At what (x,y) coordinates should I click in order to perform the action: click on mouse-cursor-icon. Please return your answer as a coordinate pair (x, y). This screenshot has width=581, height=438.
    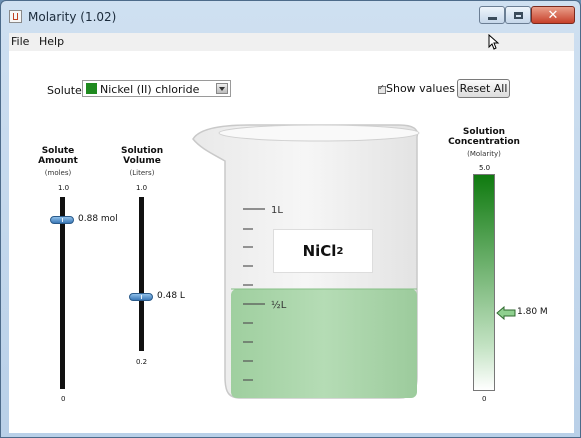
    Looking at the image, I should click on (494, 42).